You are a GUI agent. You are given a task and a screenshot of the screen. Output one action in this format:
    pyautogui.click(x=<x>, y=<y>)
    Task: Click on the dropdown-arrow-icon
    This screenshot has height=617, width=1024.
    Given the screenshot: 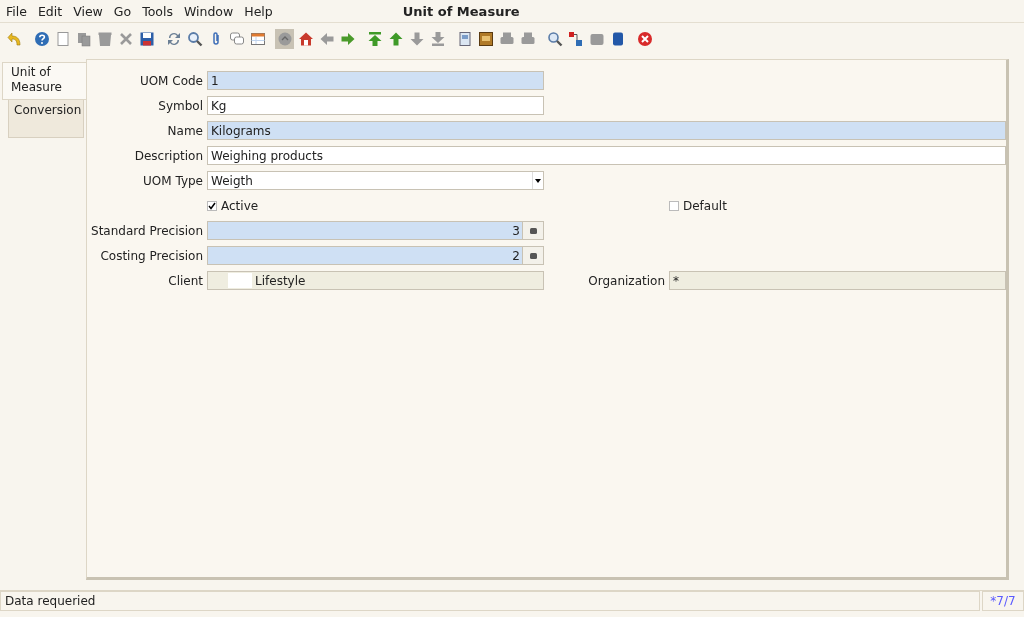 What is the action you would take?
    pyautogui.click(x=537, y=180)
    